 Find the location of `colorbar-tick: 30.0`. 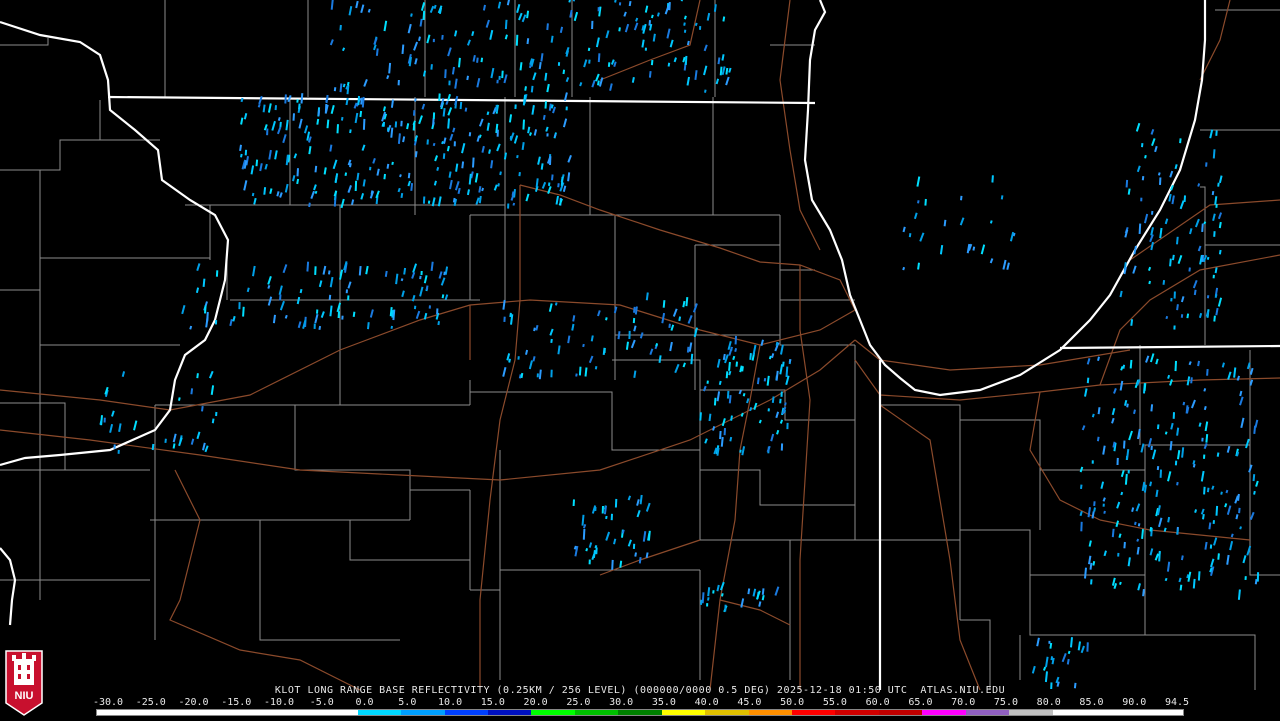

colorbar-tick: 30.0 is located at coordinates (621, 703).